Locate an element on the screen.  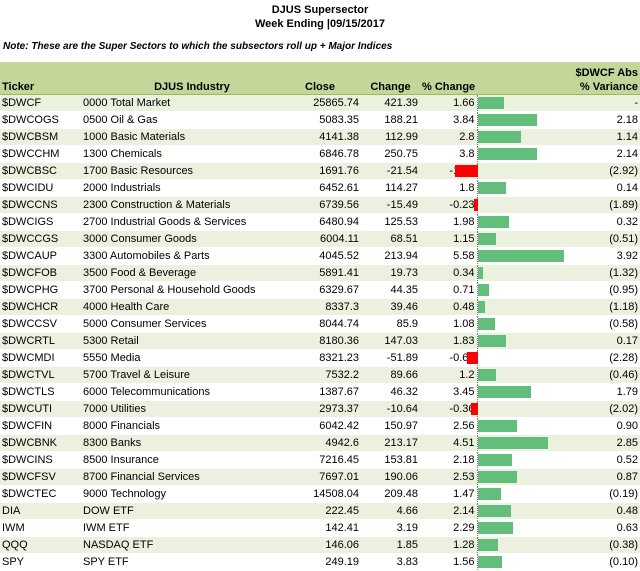
cell-abs-variance: 0.17 is located at coordinates (601, 341).